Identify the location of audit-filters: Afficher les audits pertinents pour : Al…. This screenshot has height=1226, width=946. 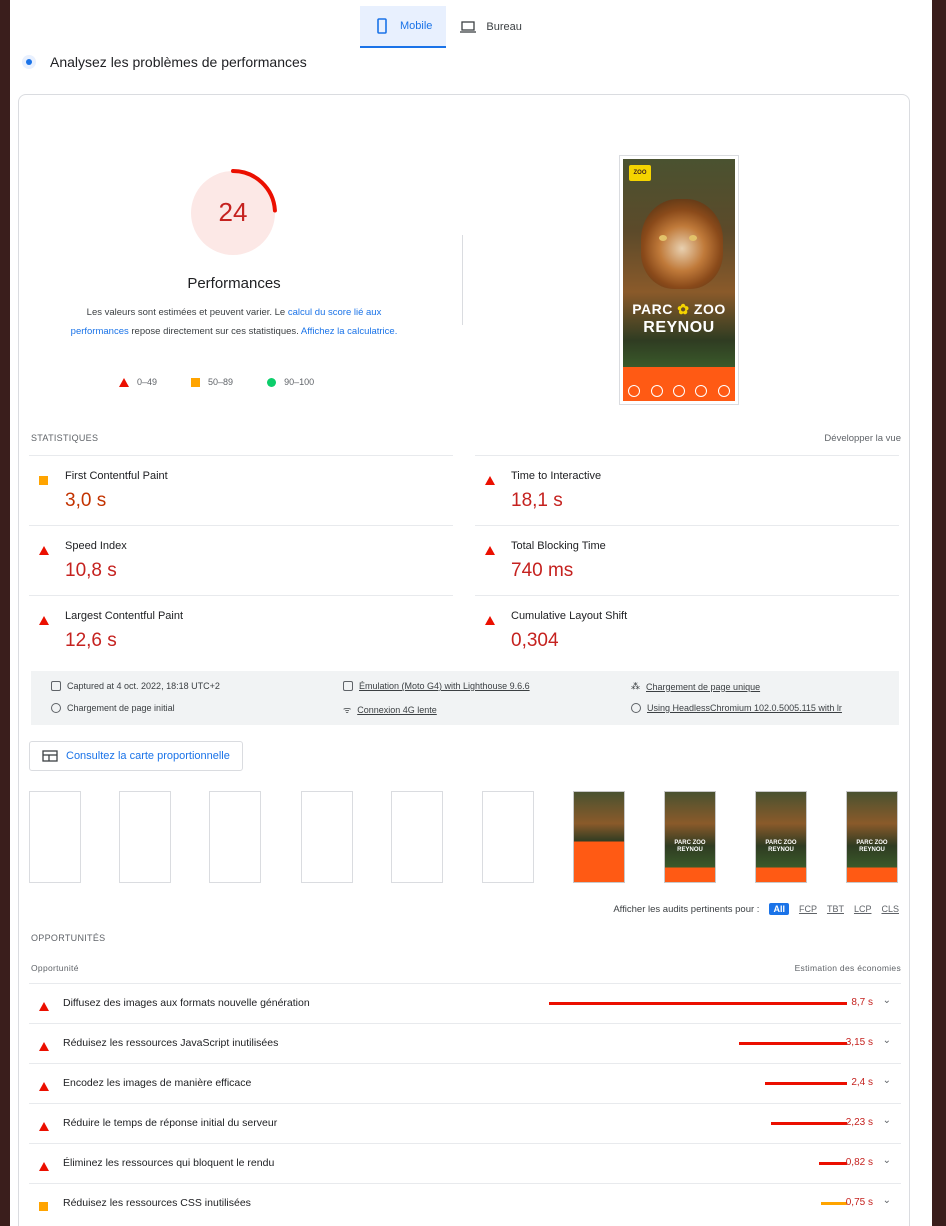
(756, 909).